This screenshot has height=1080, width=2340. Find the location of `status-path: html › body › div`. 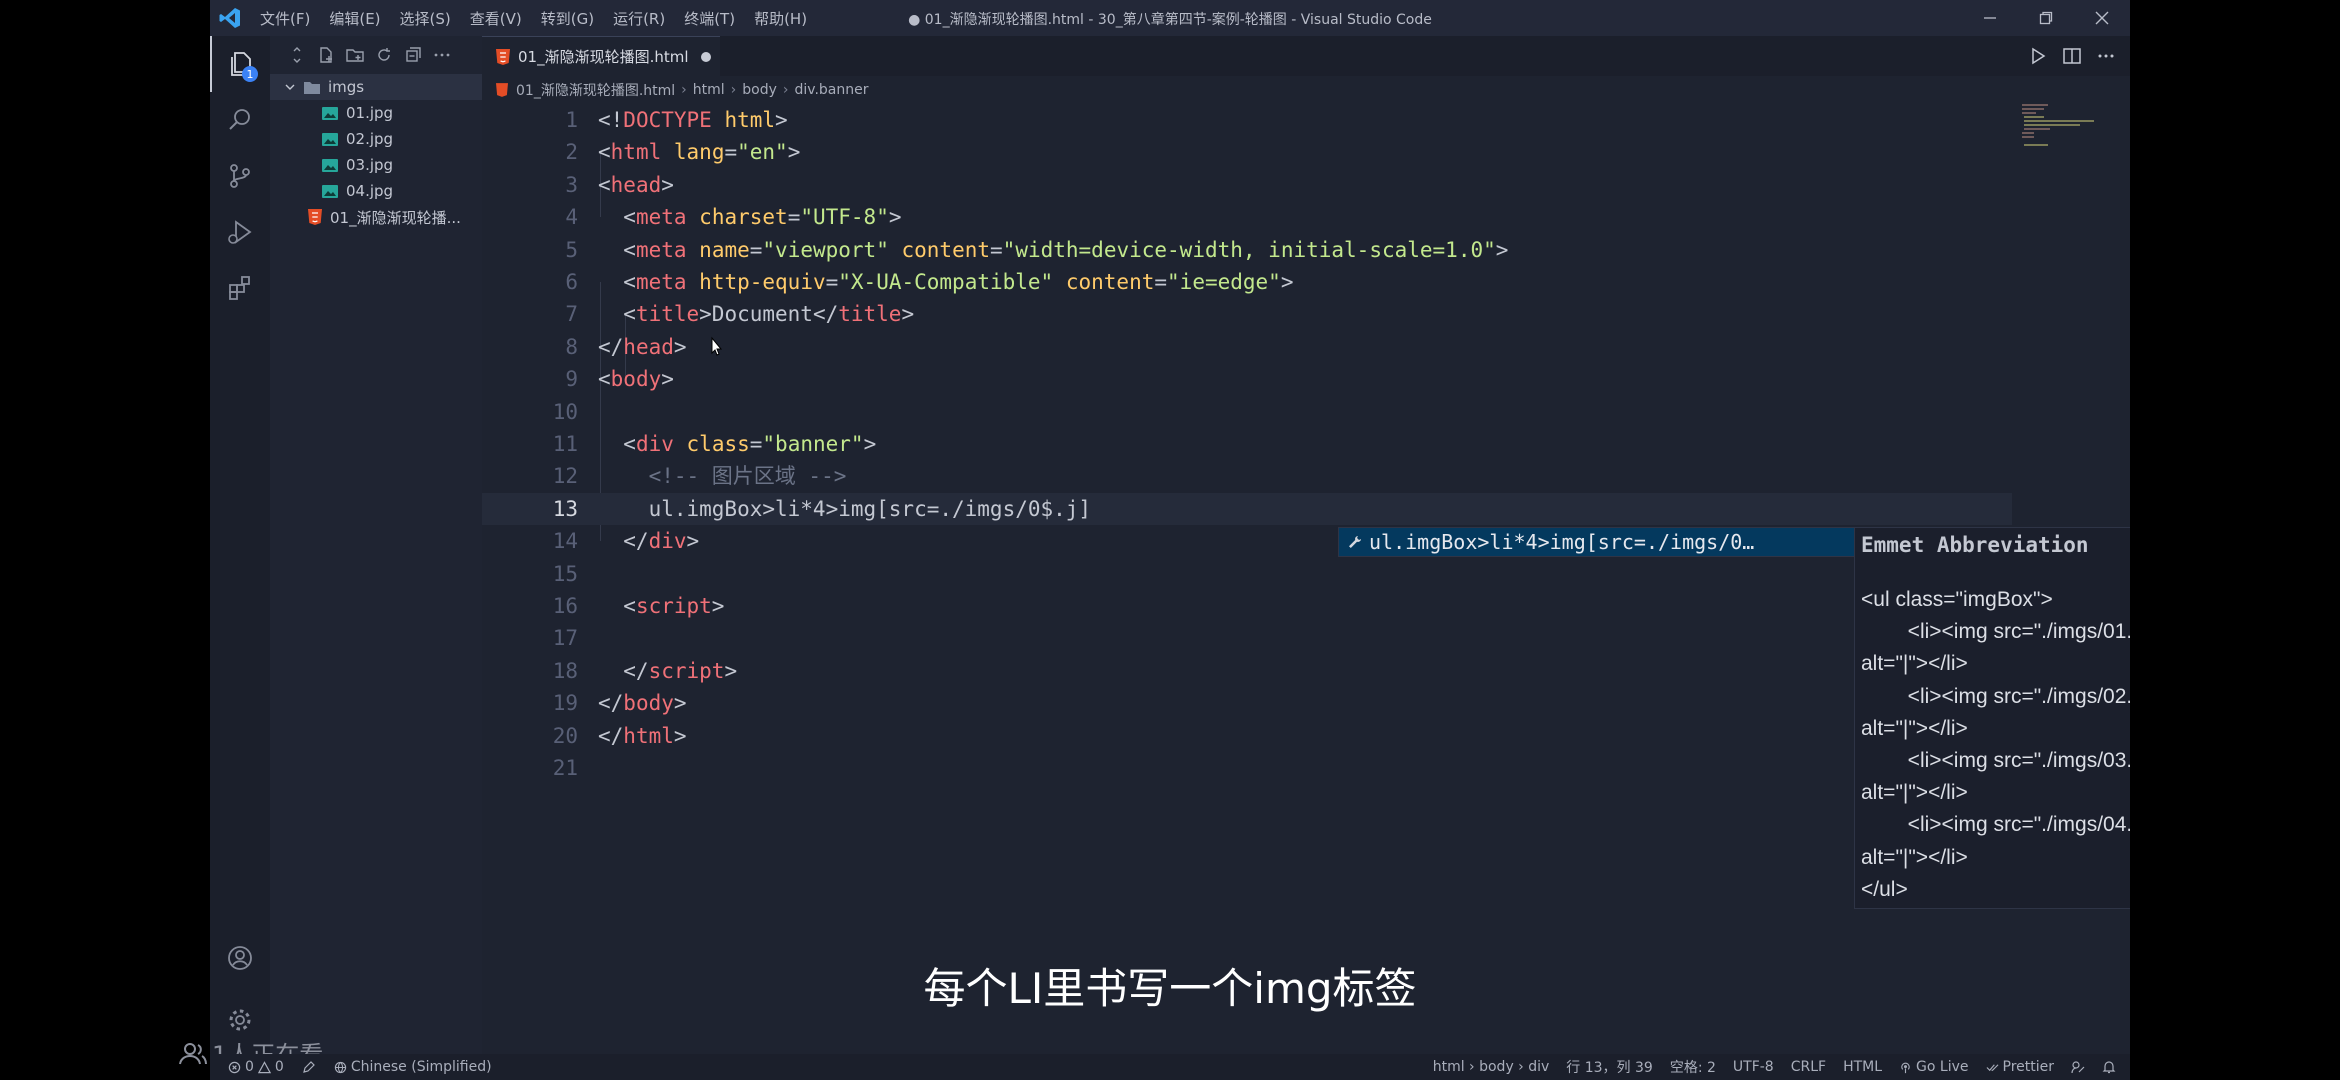

status-path: html › body › div is located at coordinates (1491, 1067).